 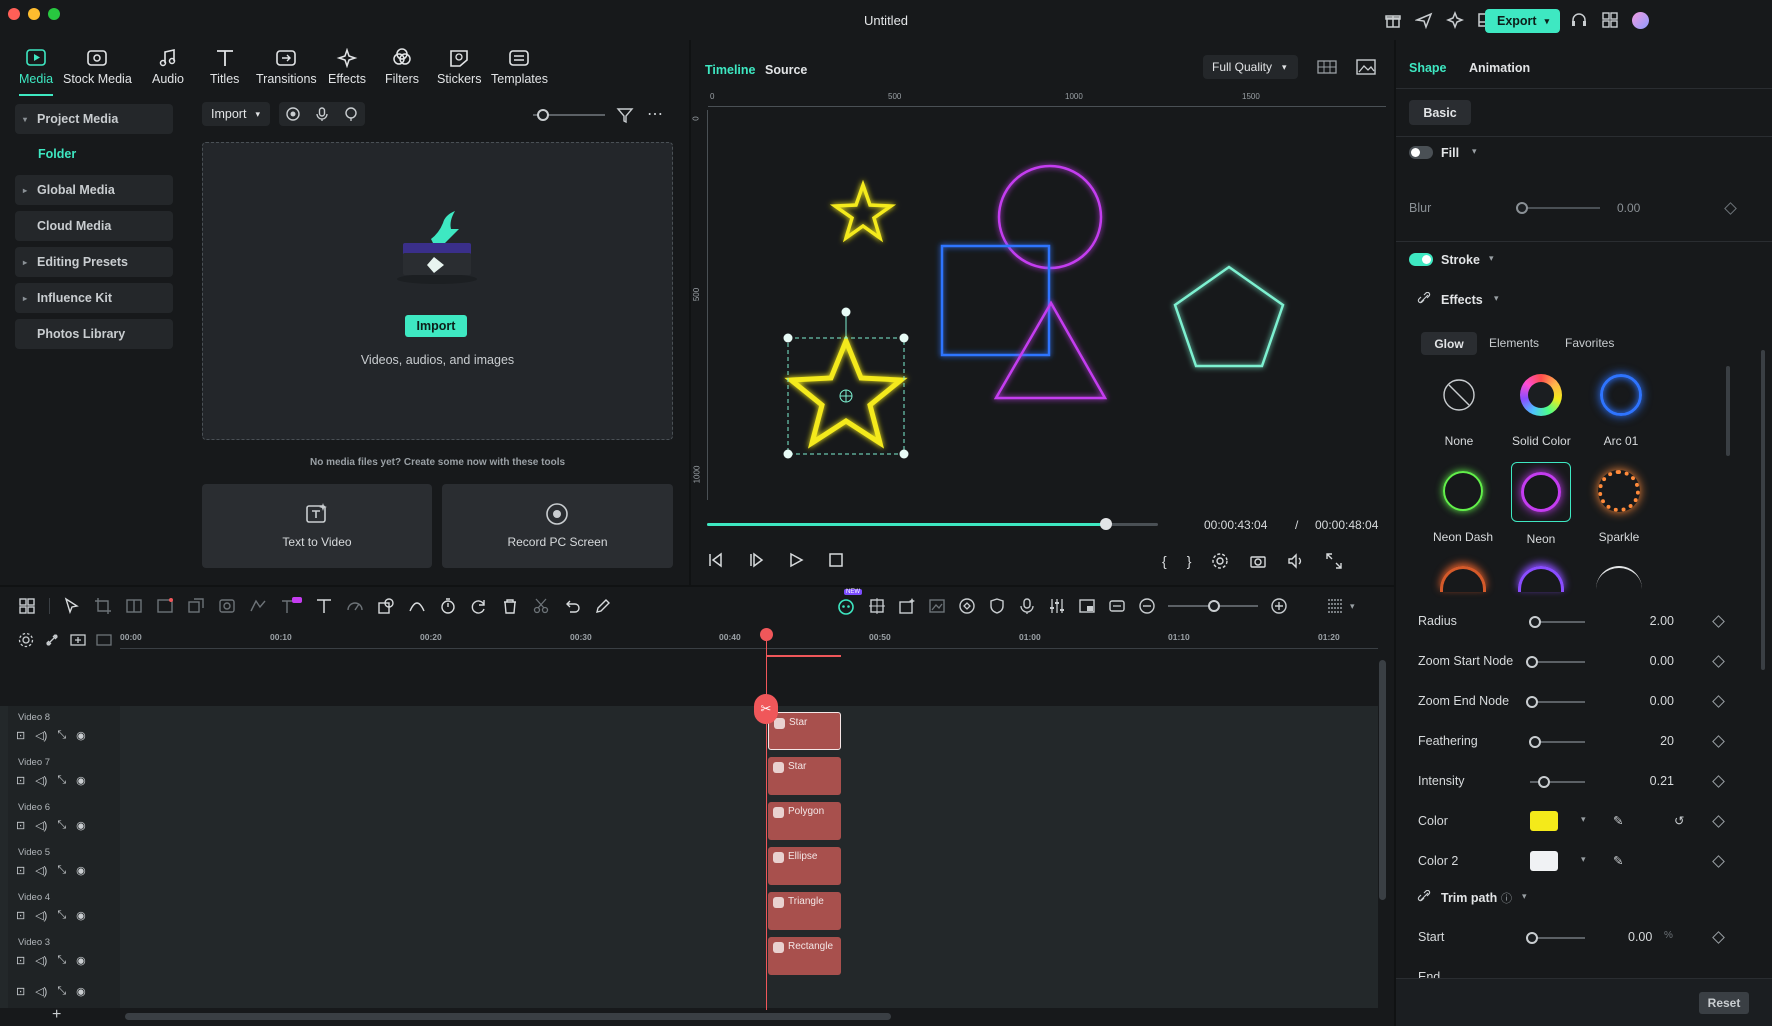 I want to click on settings-gear-icon, so click(x=1220, y=561).